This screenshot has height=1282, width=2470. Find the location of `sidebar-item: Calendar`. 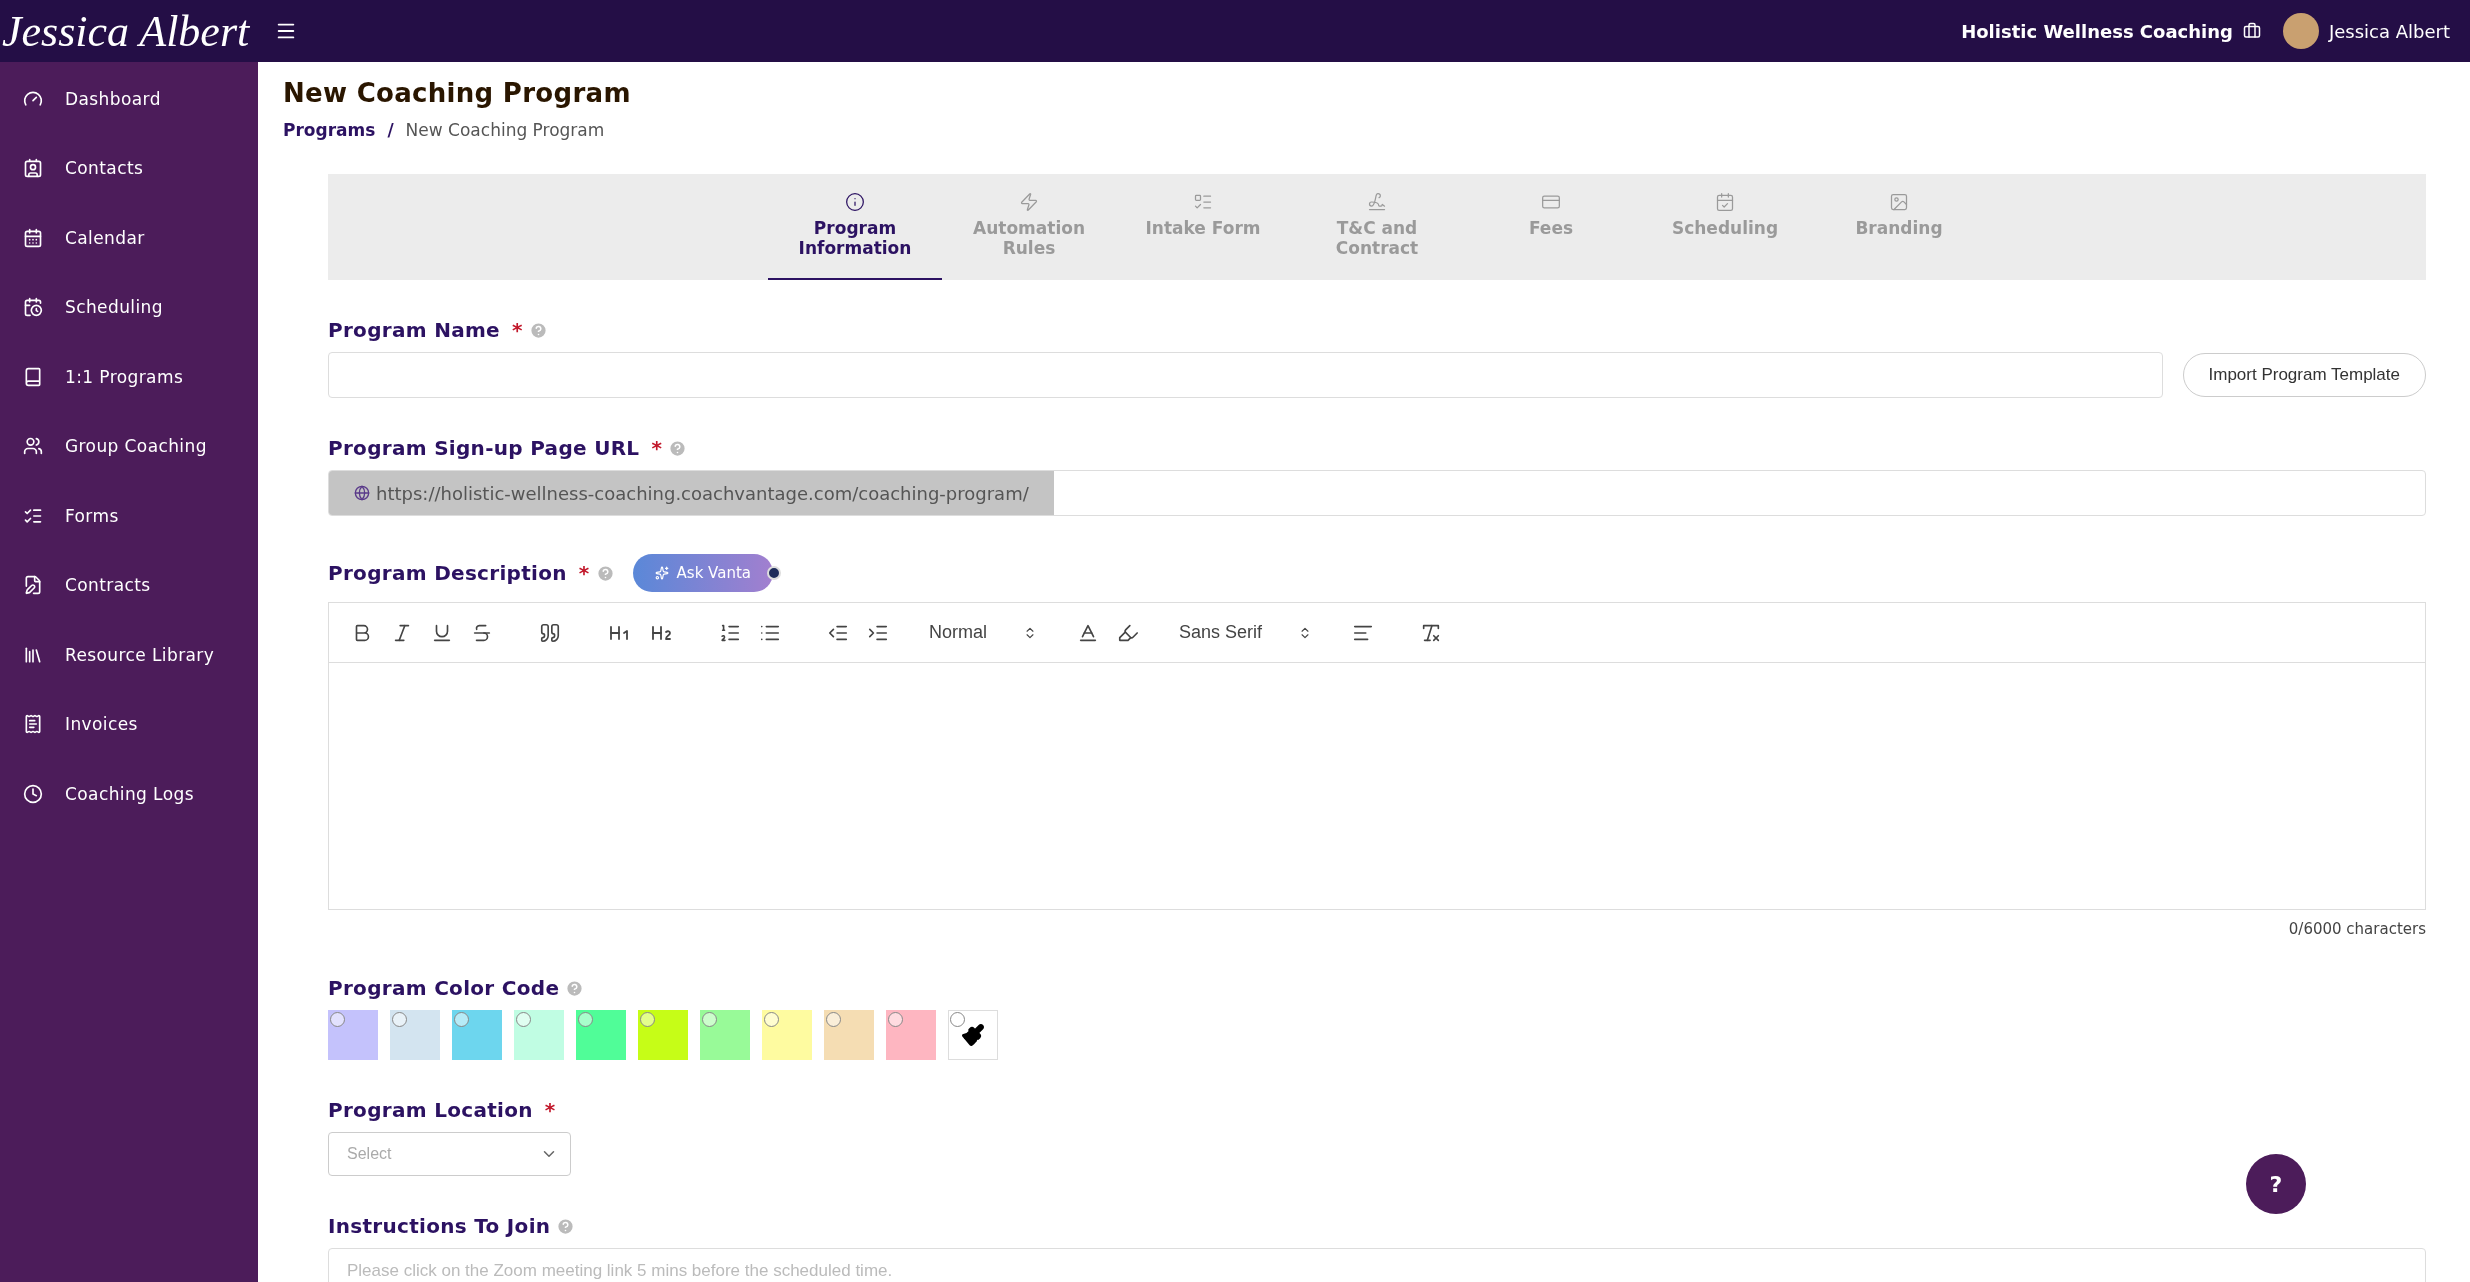

sidebar-item: Calendar is located at coordinates (129, 238).